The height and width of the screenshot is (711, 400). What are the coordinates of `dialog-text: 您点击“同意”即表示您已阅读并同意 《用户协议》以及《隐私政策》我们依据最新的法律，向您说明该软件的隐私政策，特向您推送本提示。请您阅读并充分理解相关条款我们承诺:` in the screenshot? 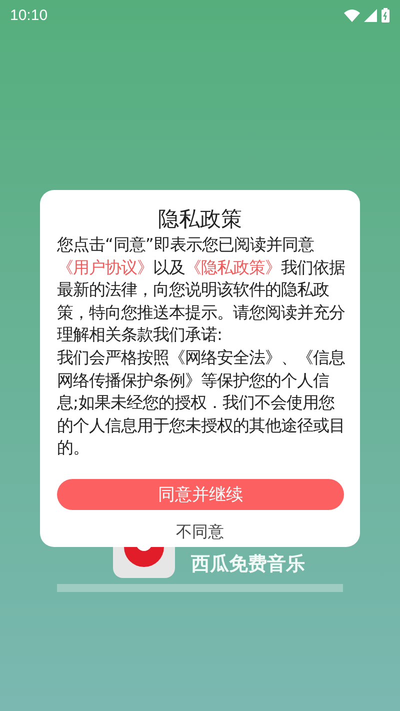 It's located at (201, 290).